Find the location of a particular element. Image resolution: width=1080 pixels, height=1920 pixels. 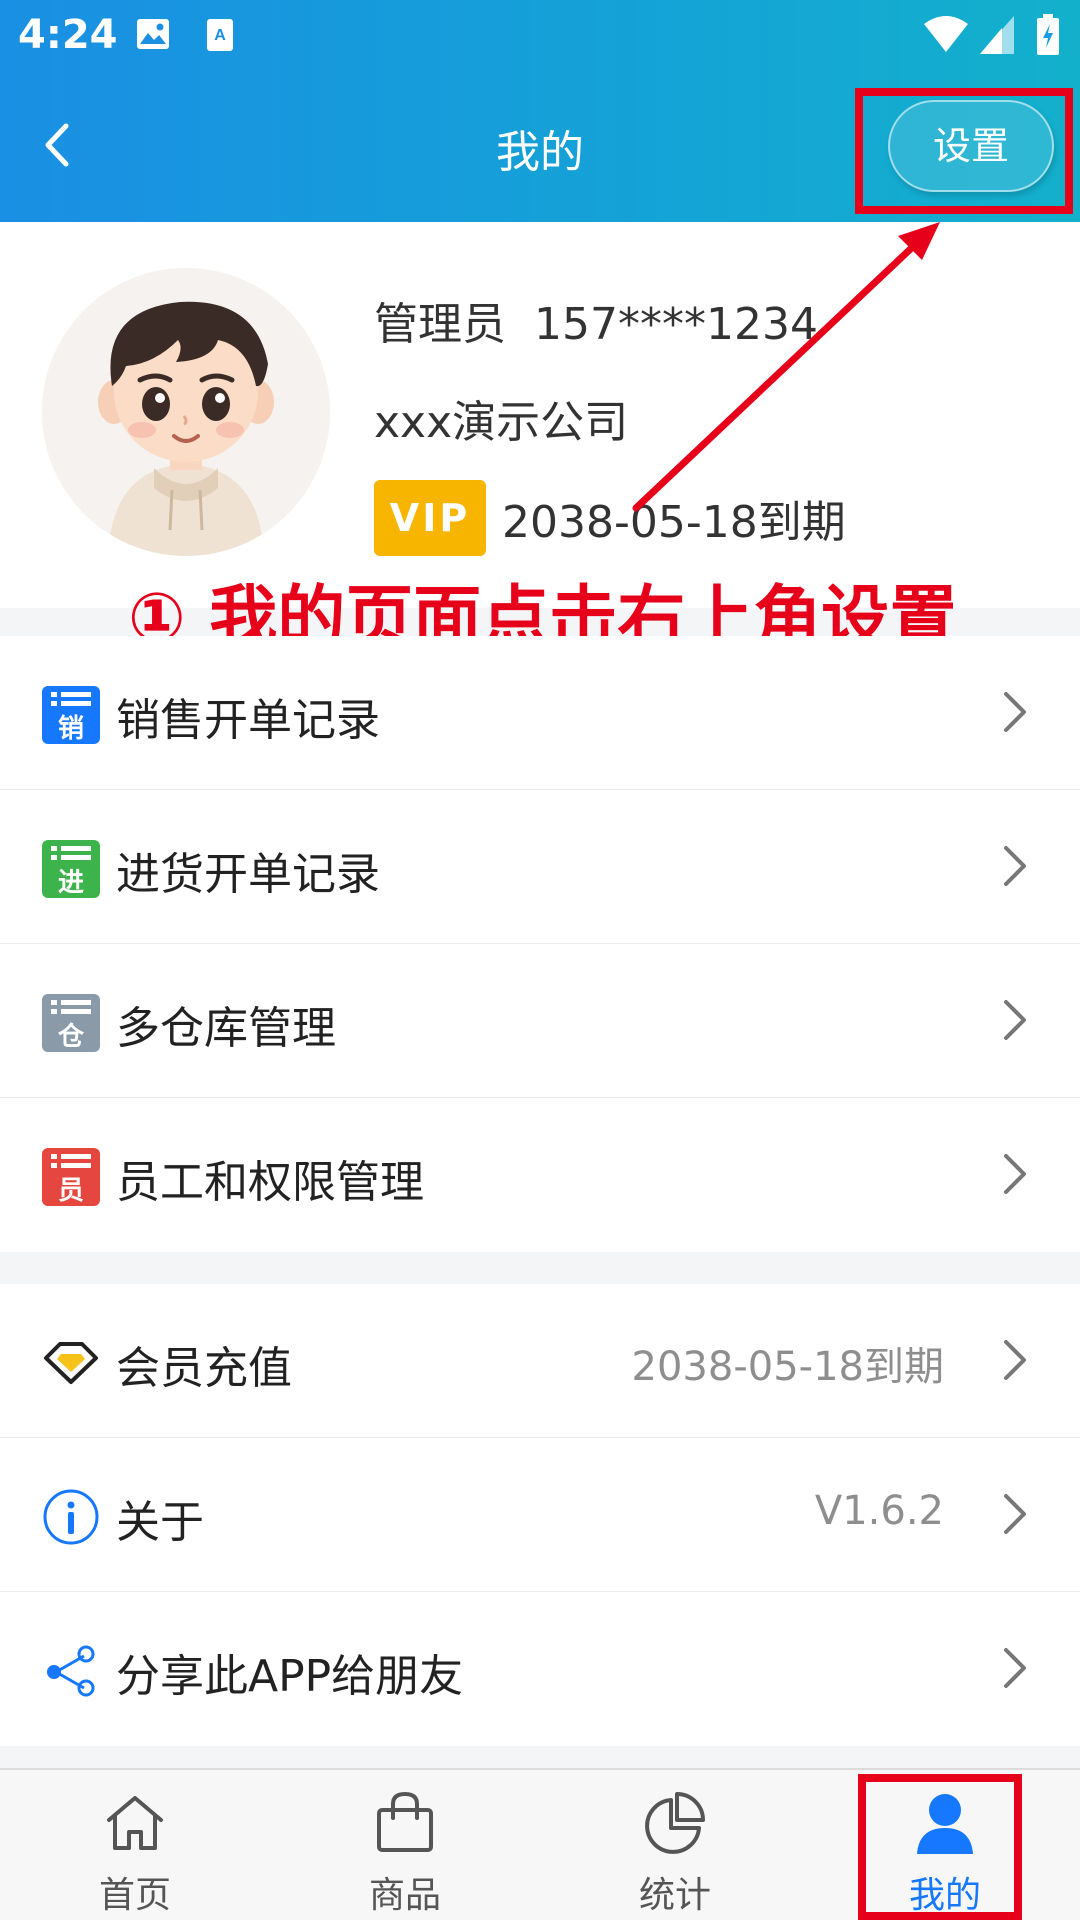

tab-label: 商品 is located at coordinates (404, 1895).